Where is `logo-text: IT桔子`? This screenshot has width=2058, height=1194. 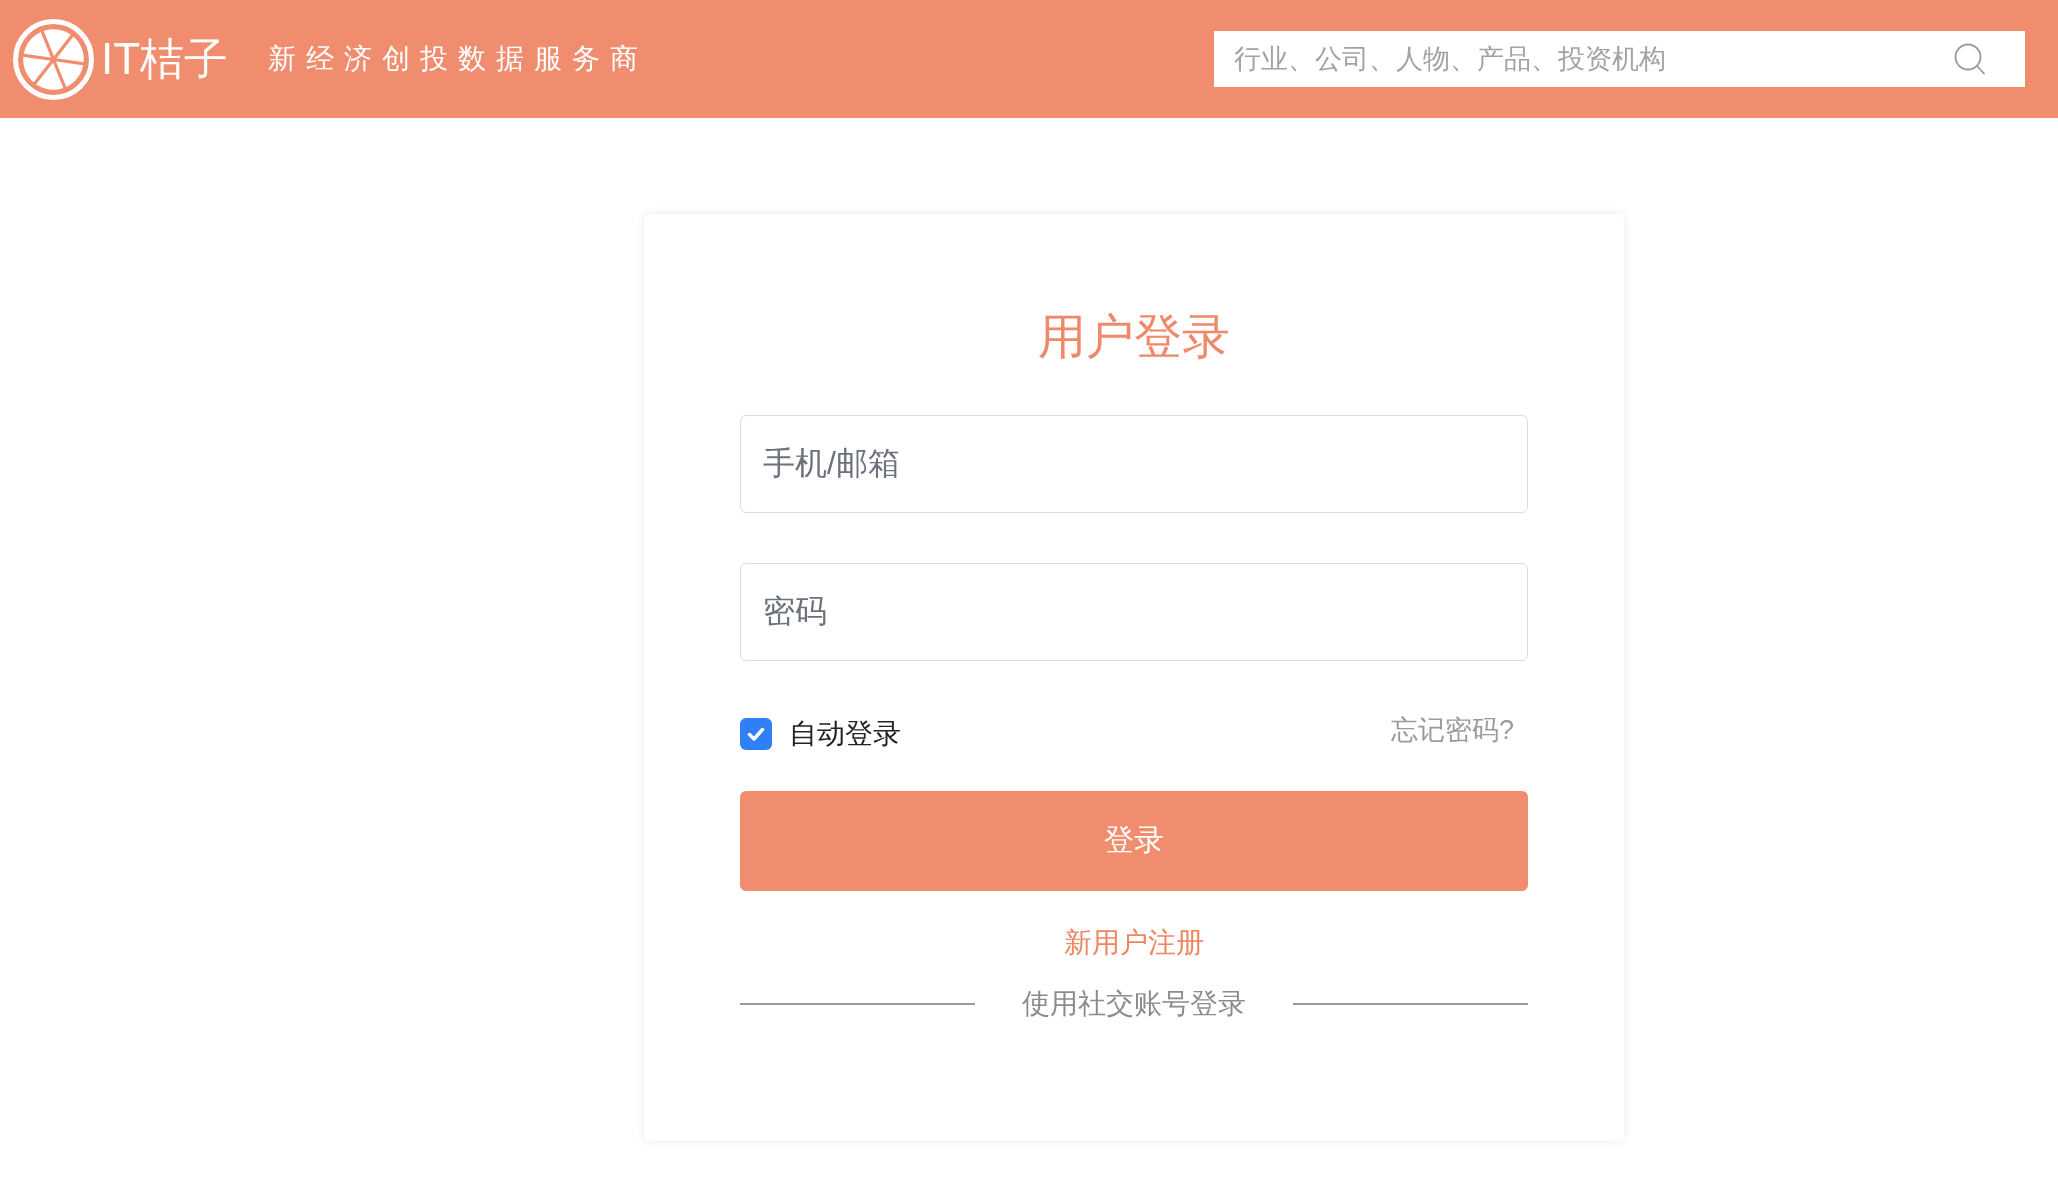 logo-text: IT桔子 is located at coordinates (165, 59).